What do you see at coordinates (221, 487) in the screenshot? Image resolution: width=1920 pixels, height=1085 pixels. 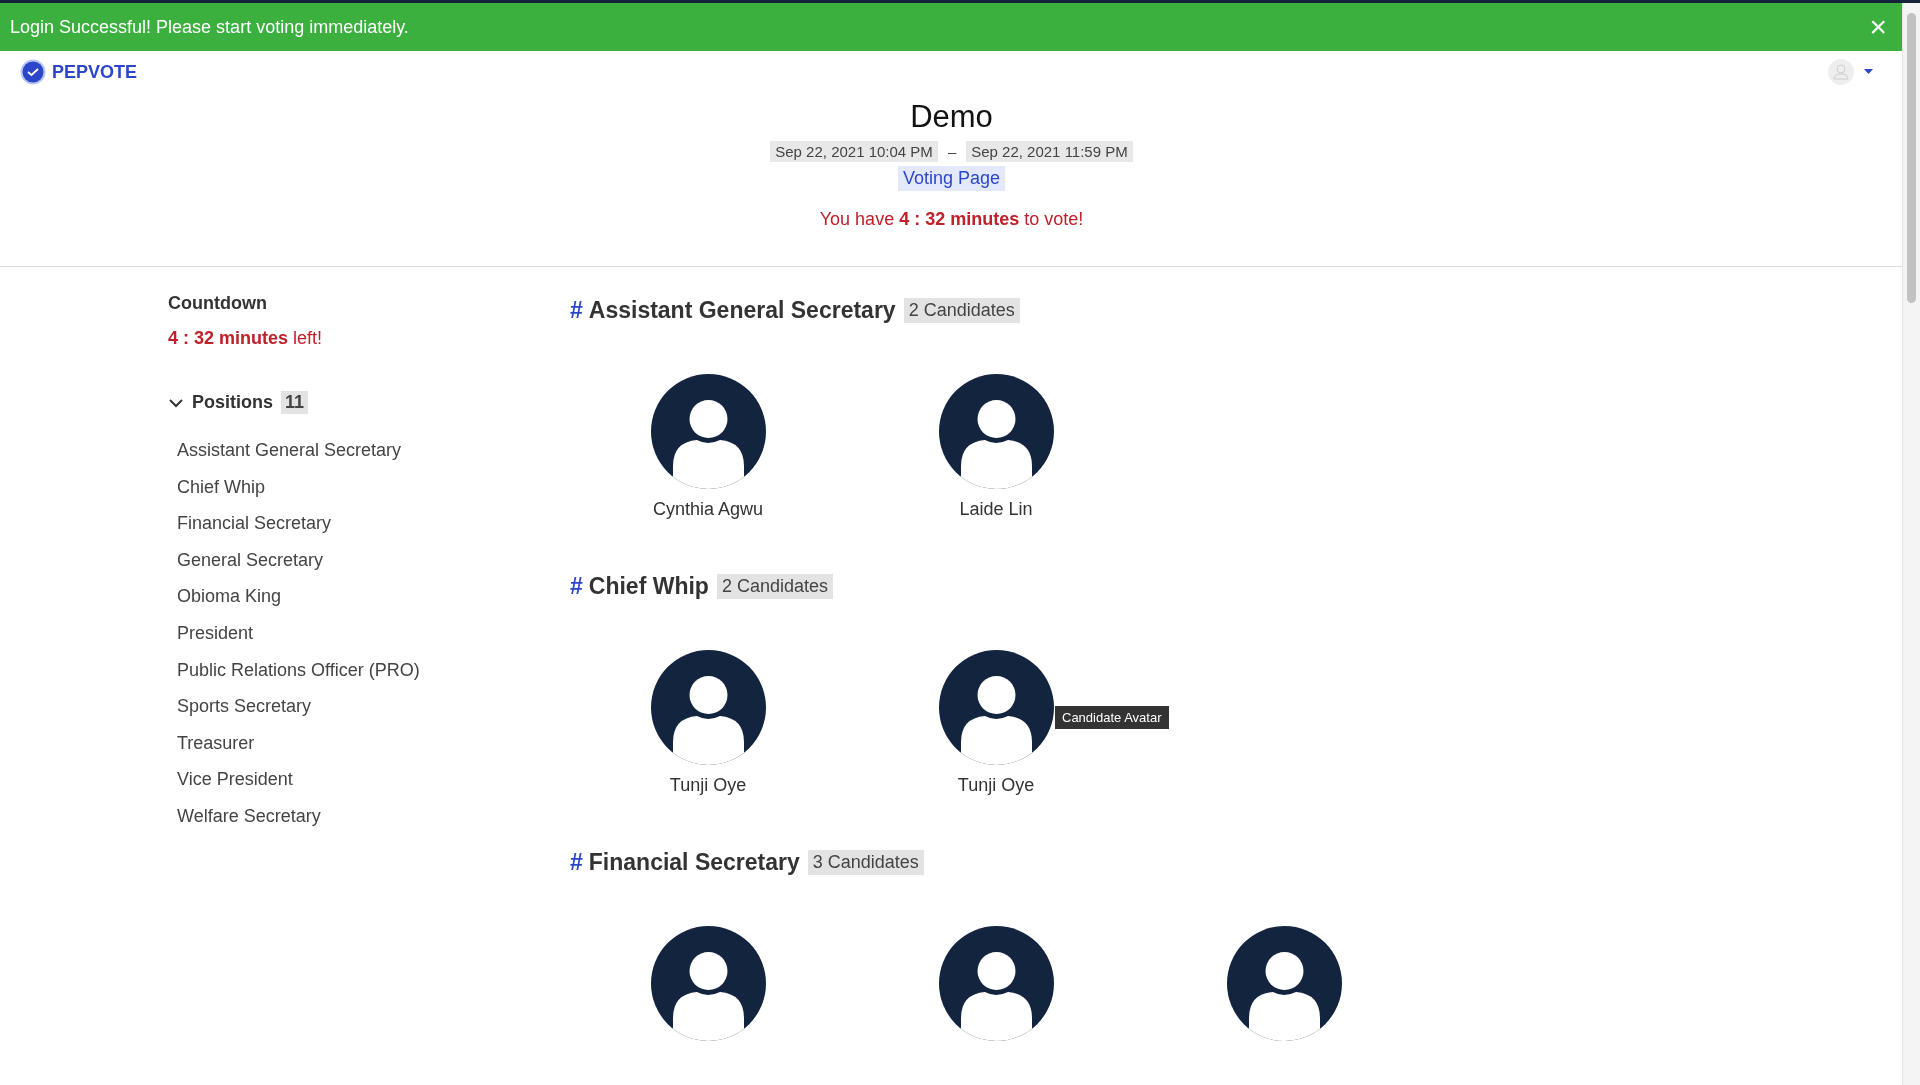 I see `position-link: Chief Whip` at bounding box center [221, 487].